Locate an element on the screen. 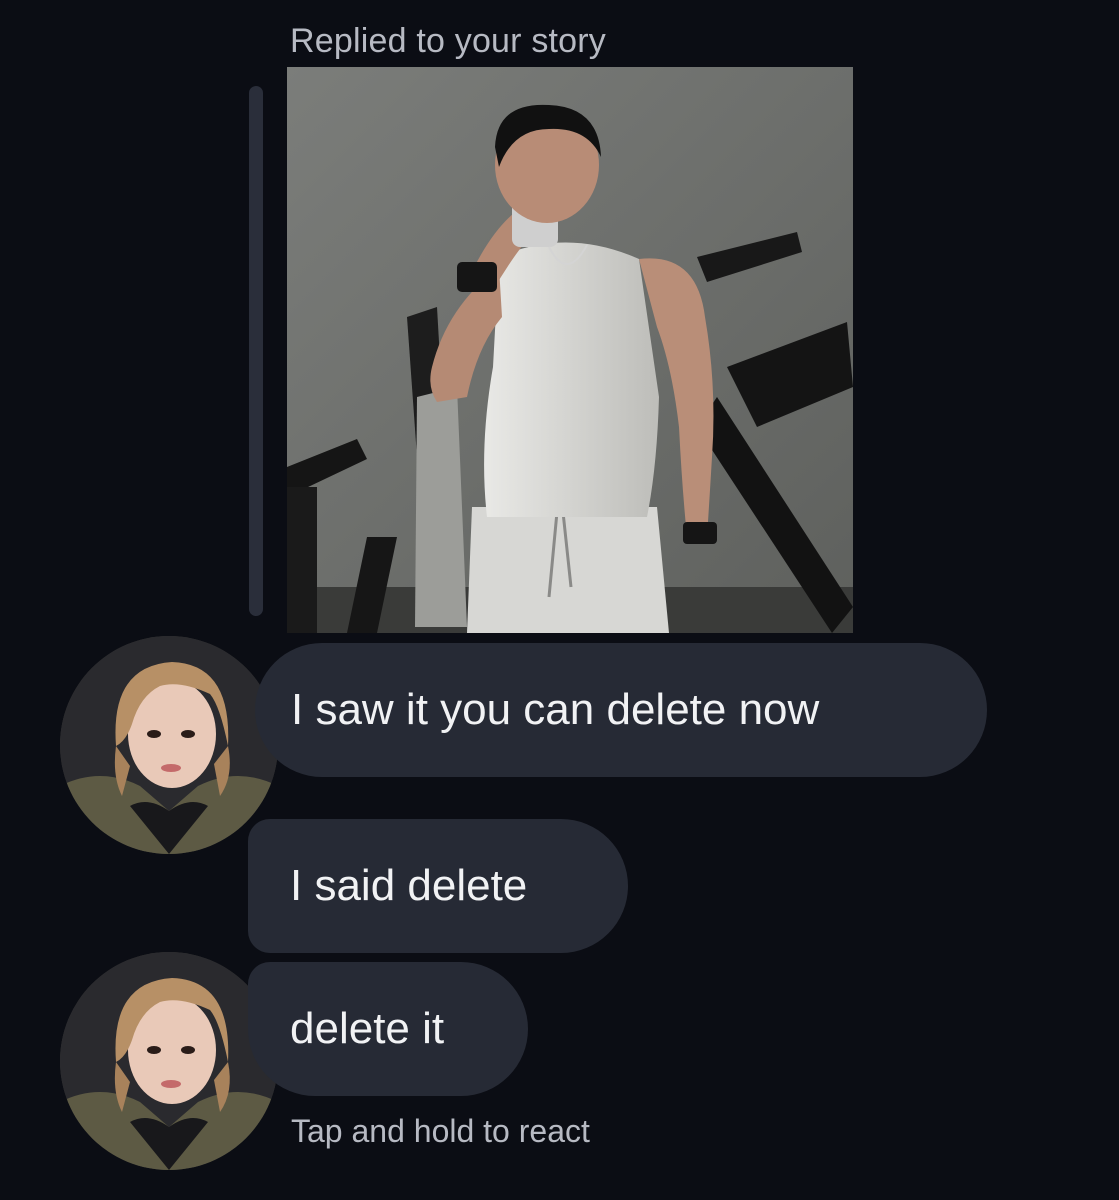 The height and width of the screenshot is (1200, 1119). message-bubble: delete it is located at coordinates (388, 1029).